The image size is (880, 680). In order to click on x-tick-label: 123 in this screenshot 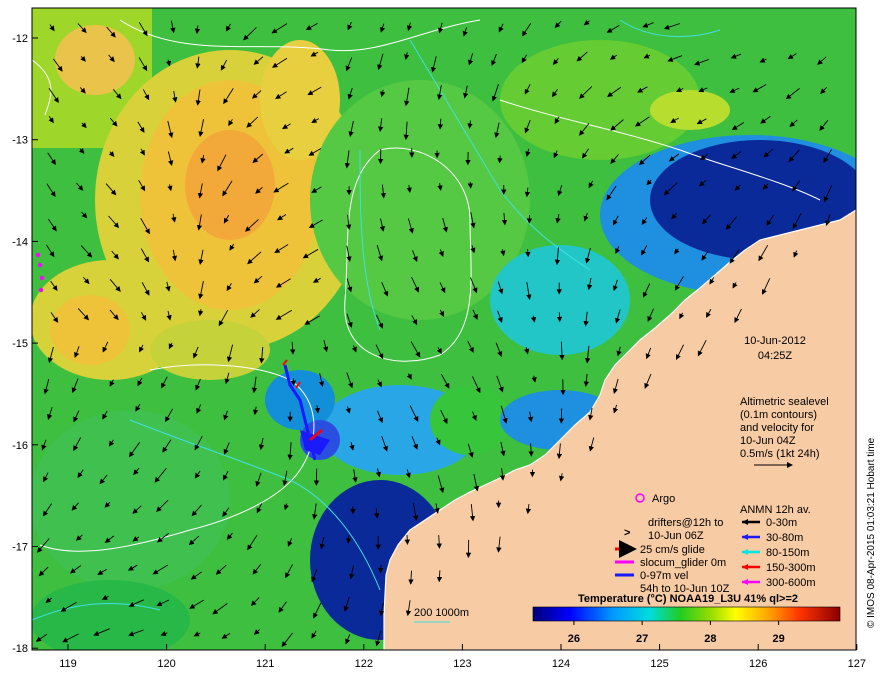, I will do `click(462, 664)`.